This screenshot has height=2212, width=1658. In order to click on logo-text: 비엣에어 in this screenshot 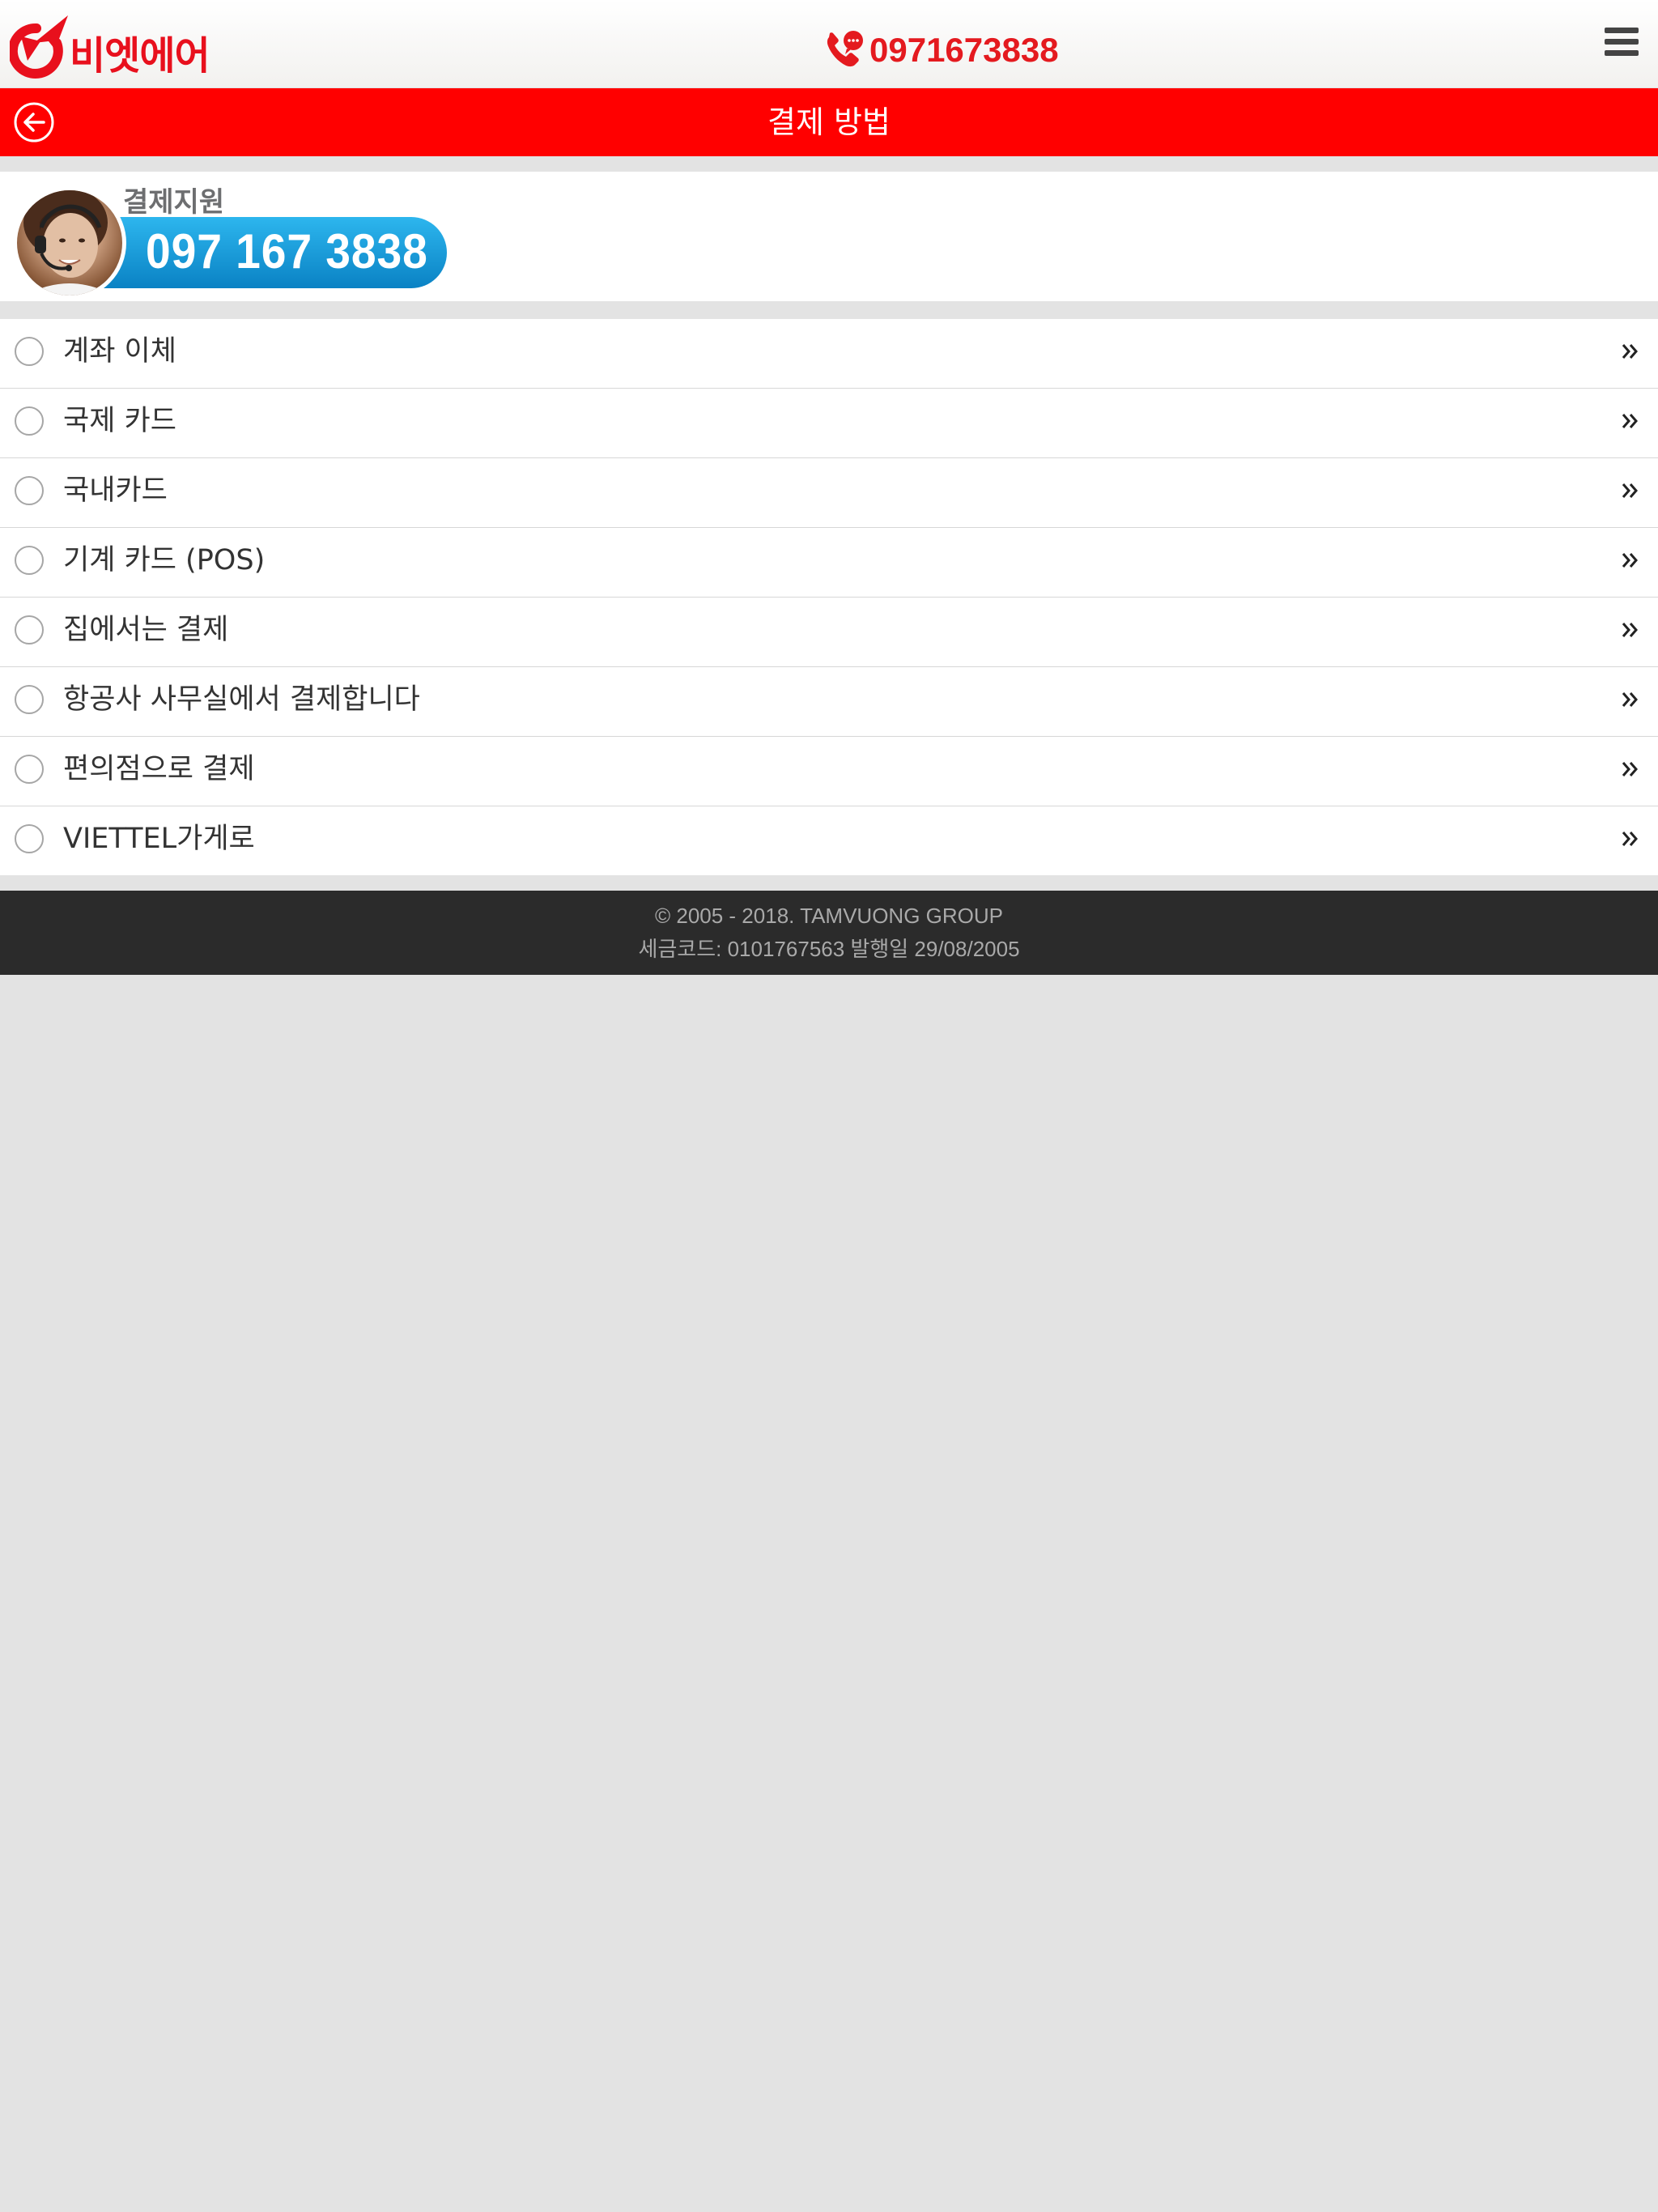, I will do `click(140, 56)`.